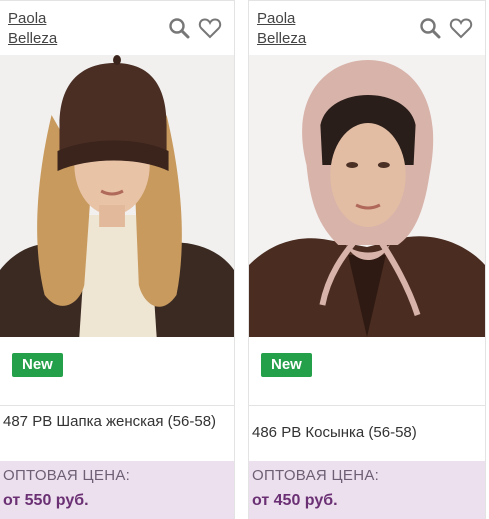 The width and height of the screenshot is (489, 519). What do you see at coordinates (365, 433) in the screenshot?
I see `product-name: 486 PB Косынка (56-58)` at bounding box center [365, 433].